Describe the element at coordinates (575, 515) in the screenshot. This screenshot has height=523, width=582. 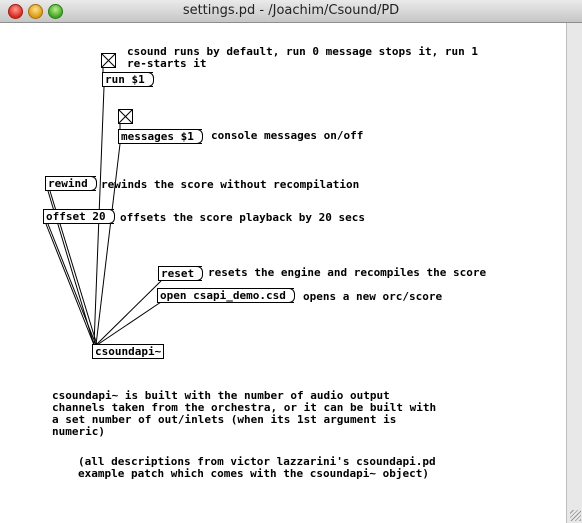
I see `resize-grip-icon` at that location.